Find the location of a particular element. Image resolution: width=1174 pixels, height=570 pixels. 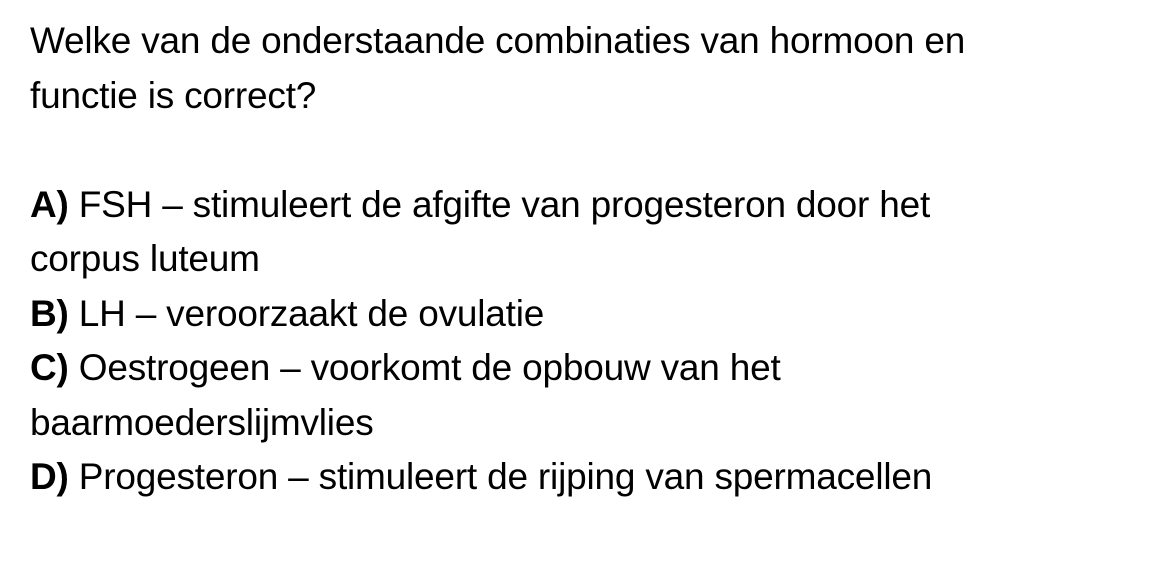

option-b-text: LH – veroorzaakt de ovulatie is located at coordinates (306, 313).